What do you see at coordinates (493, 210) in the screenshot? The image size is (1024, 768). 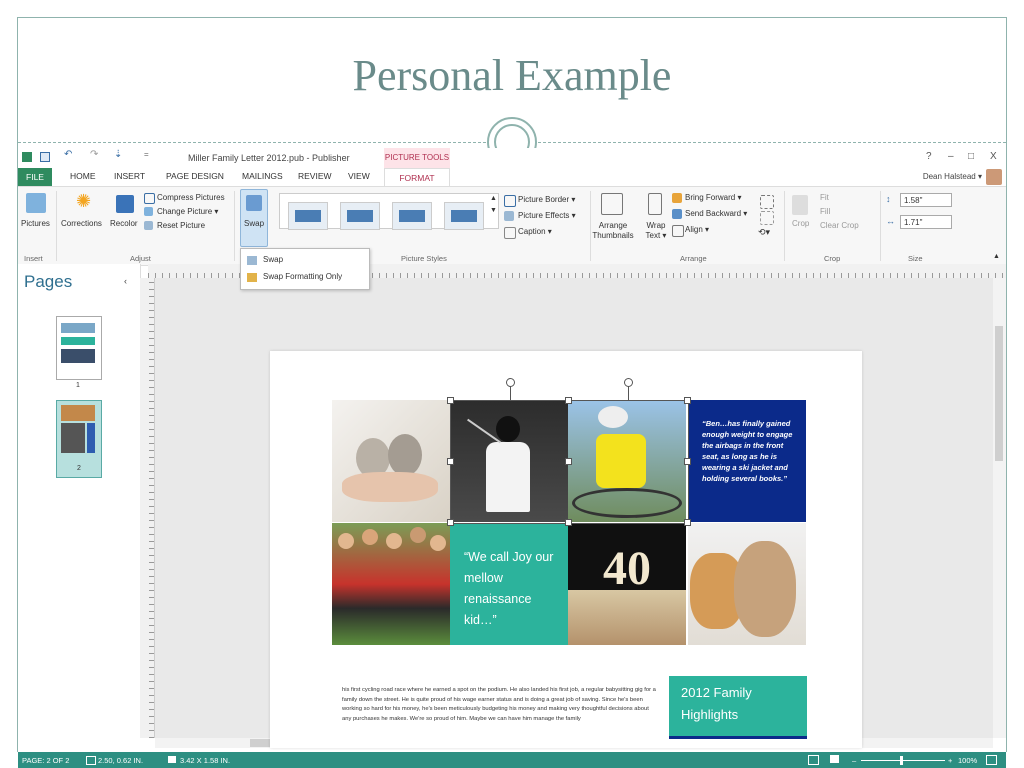 I see `gallery-scroll-icon: ▼` at bounding box center [493, 210].